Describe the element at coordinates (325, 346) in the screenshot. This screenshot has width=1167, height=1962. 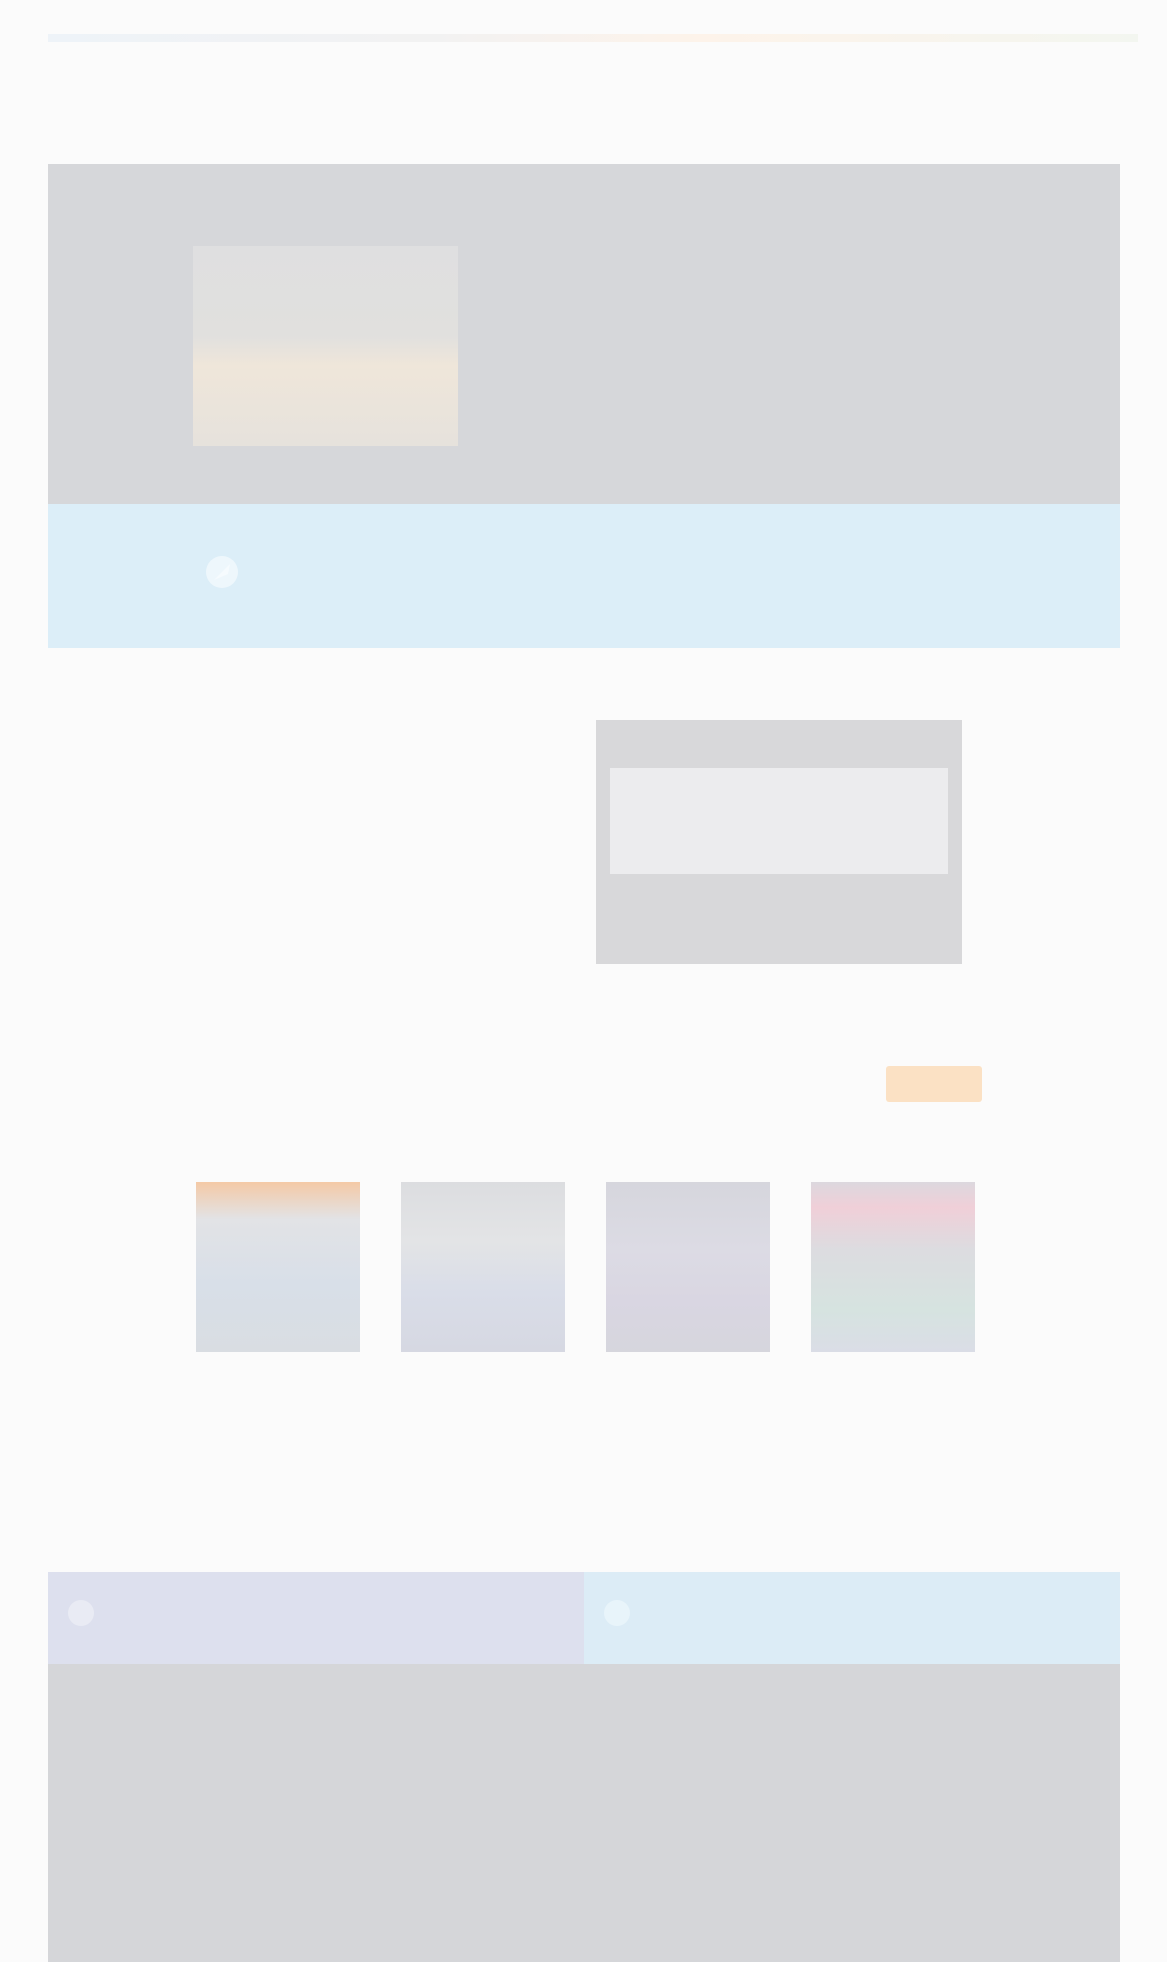
I see `hero-image` at that location.